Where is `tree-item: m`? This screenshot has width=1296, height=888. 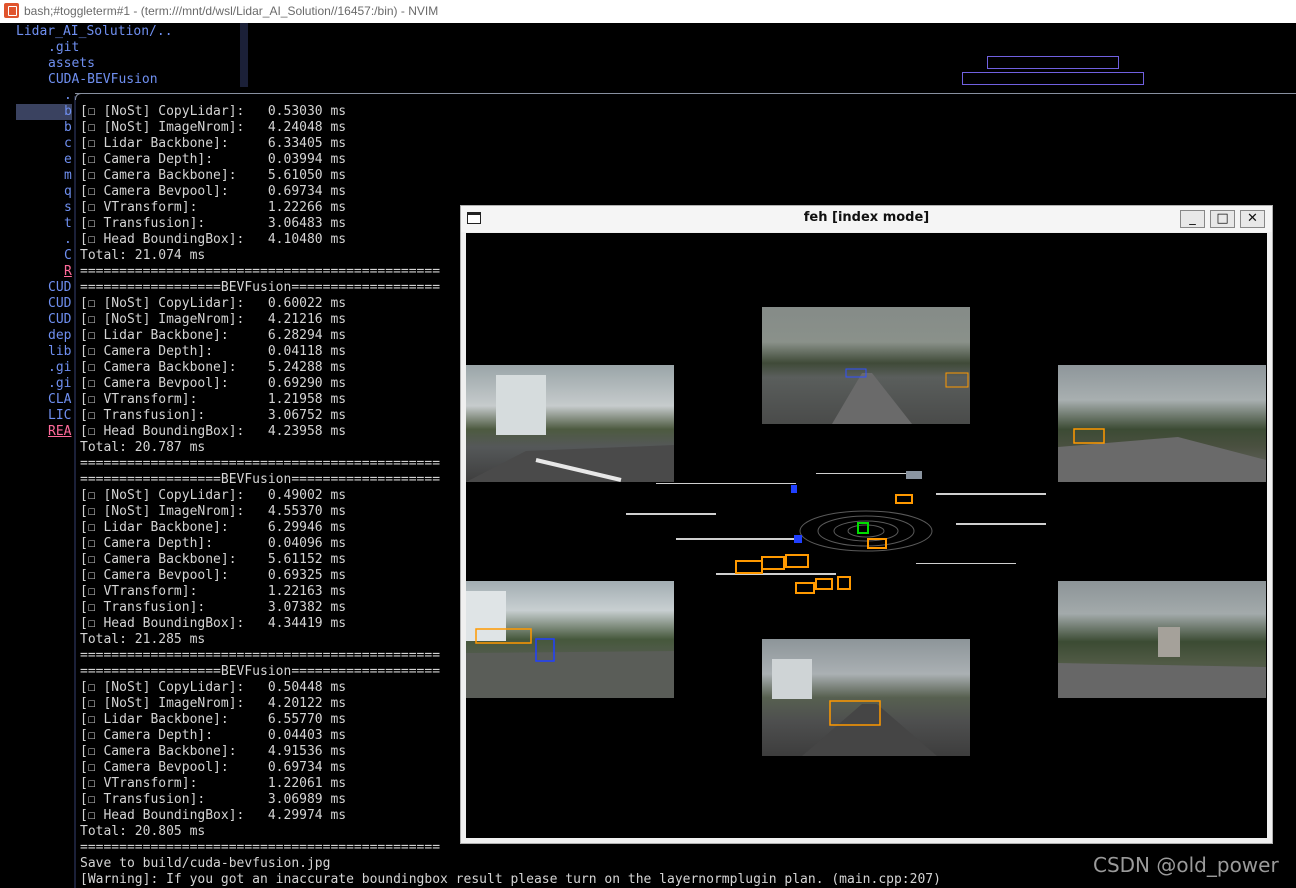 tree-item: m is located at coordinates (68, 176).